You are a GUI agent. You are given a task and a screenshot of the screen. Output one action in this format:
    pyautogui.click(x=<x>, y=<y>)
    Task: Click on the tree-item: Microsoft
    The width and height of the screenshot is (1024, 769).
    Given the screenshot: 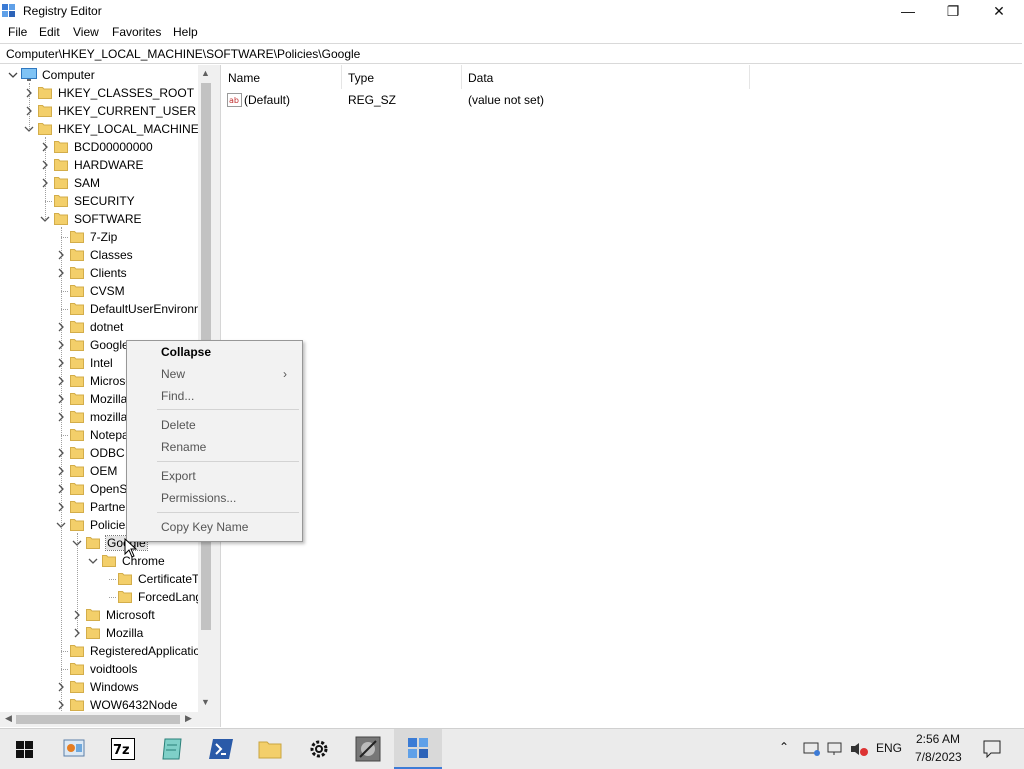 What is the action you would take?
    pyautogui.click(x=107, y=615)
    